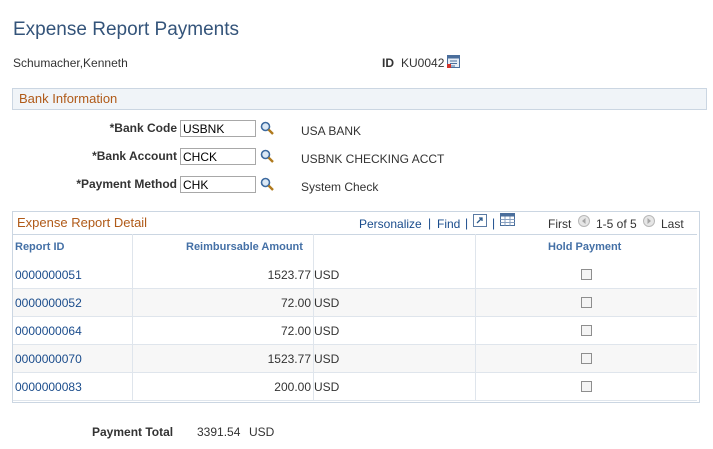 The image size is (713, 449). I want to click on bank-code-label: *Bank Code, so click(143, 128).